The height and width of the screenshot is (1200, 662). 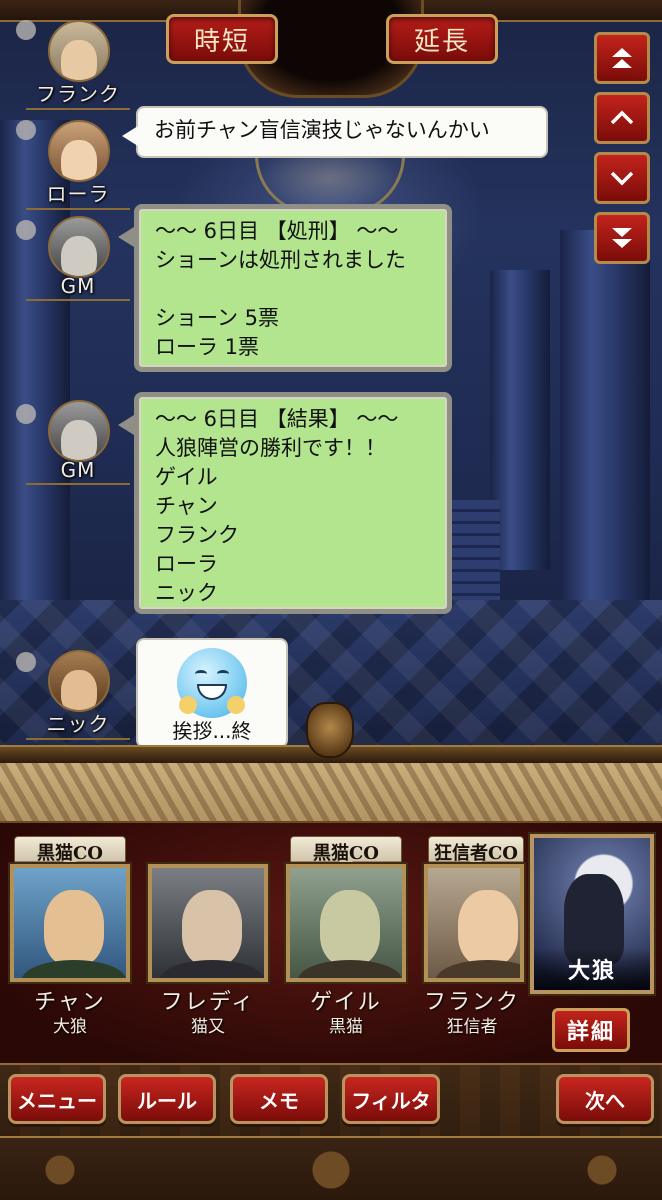 I want to click on chat-line: フランク, so click(x=197, y=535).